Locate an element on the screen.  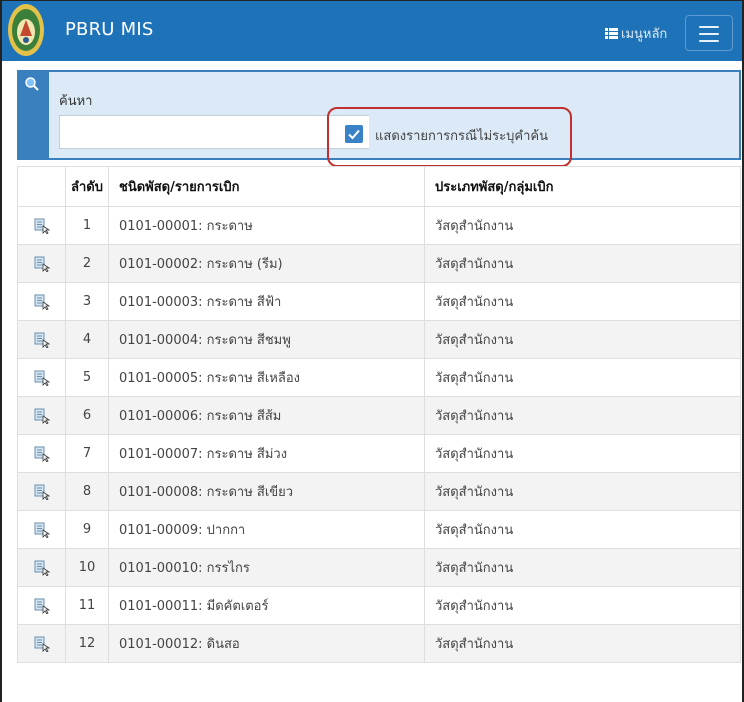
table-row: 2 0101-00002: กระดาษ (รีม) วัสดุสำนักงาน is located at coordinates (379, 263).